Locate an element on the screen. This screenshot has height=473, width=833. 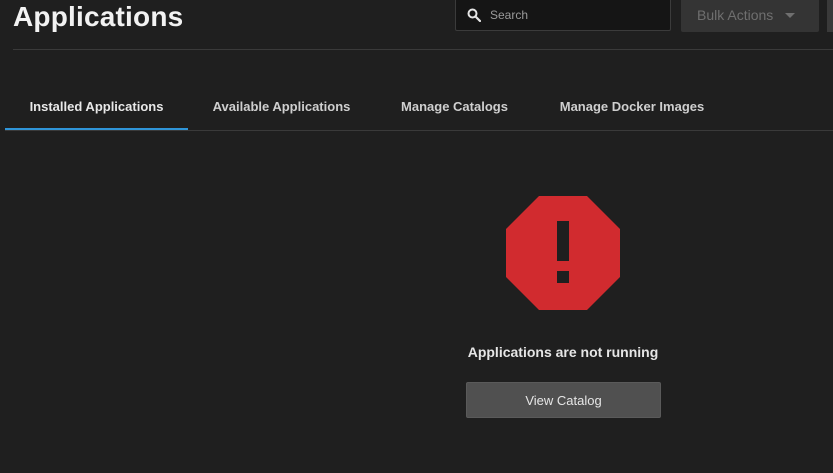
search-icon is located at coordinates (474, 15).